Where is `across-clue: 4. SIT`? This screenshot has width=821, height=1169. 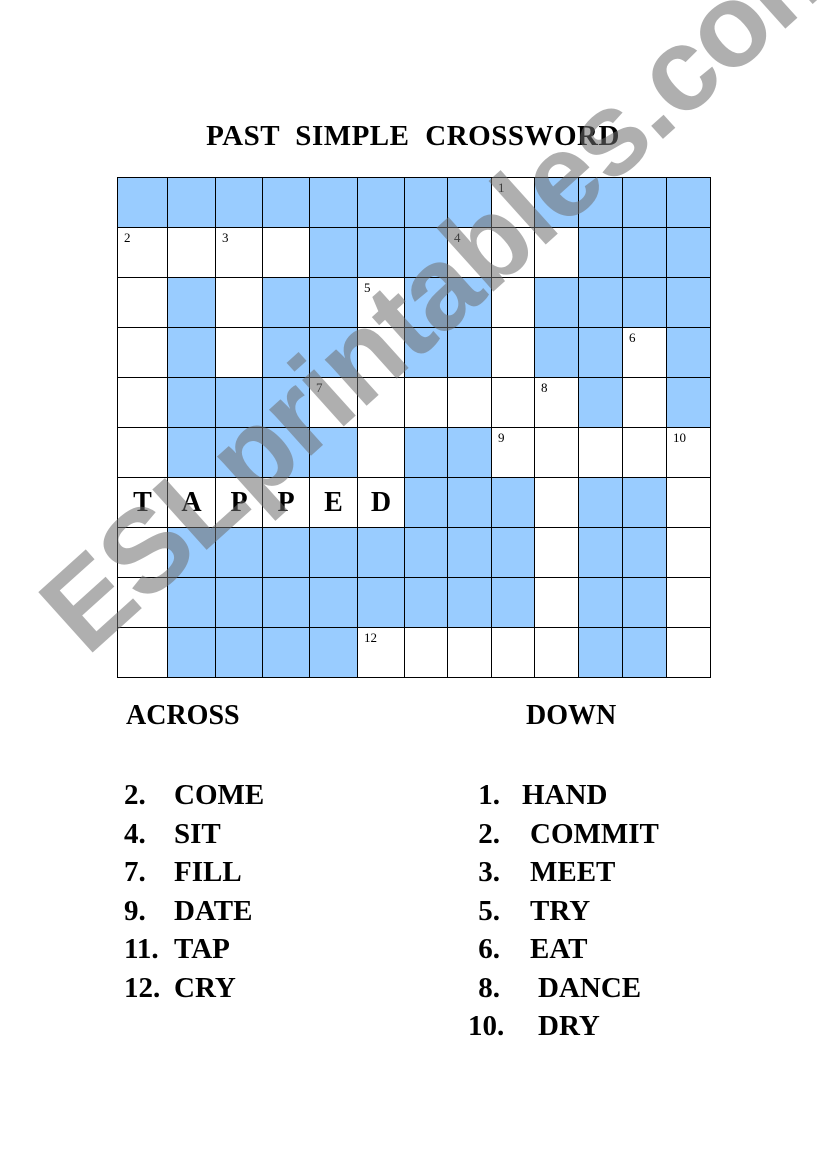
across-clue: 4. SIT is located at coordinates (194, 834).